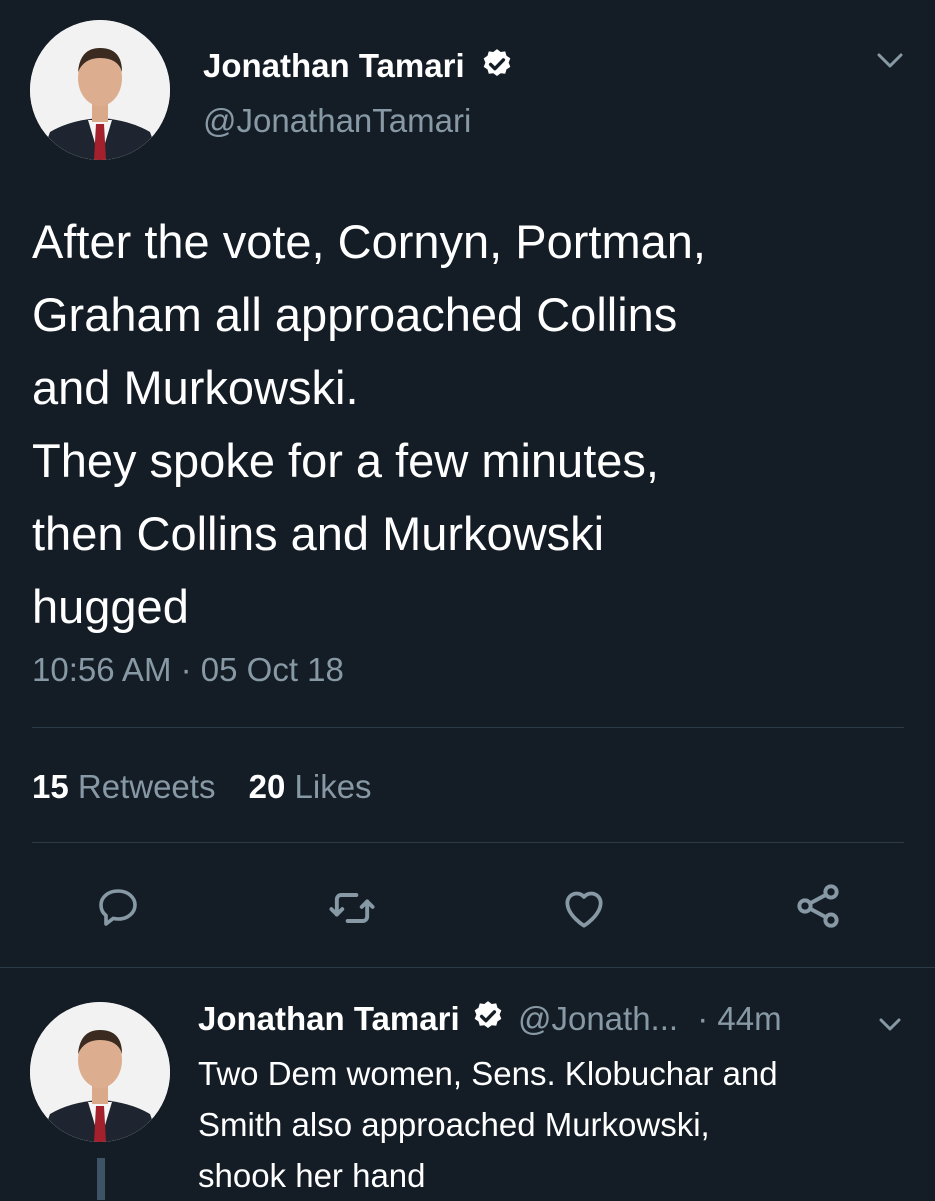 The width and height of the screenshot is (935, 1201). Describe the element at coordinates (318, 533) in the screenshot. I see `tweet-text-line: then Collins and Murkowski` at that location.